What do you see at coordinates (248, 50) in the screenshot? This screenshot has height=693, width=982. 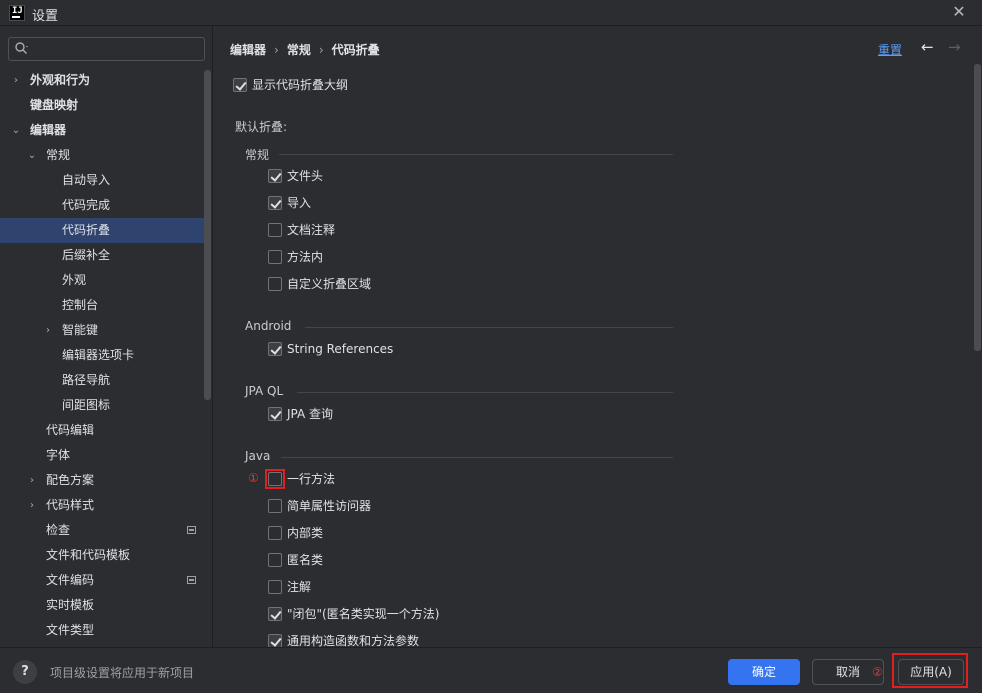 I see `breadcrumb-item: 编辑器` at bounding box center [248, 50].